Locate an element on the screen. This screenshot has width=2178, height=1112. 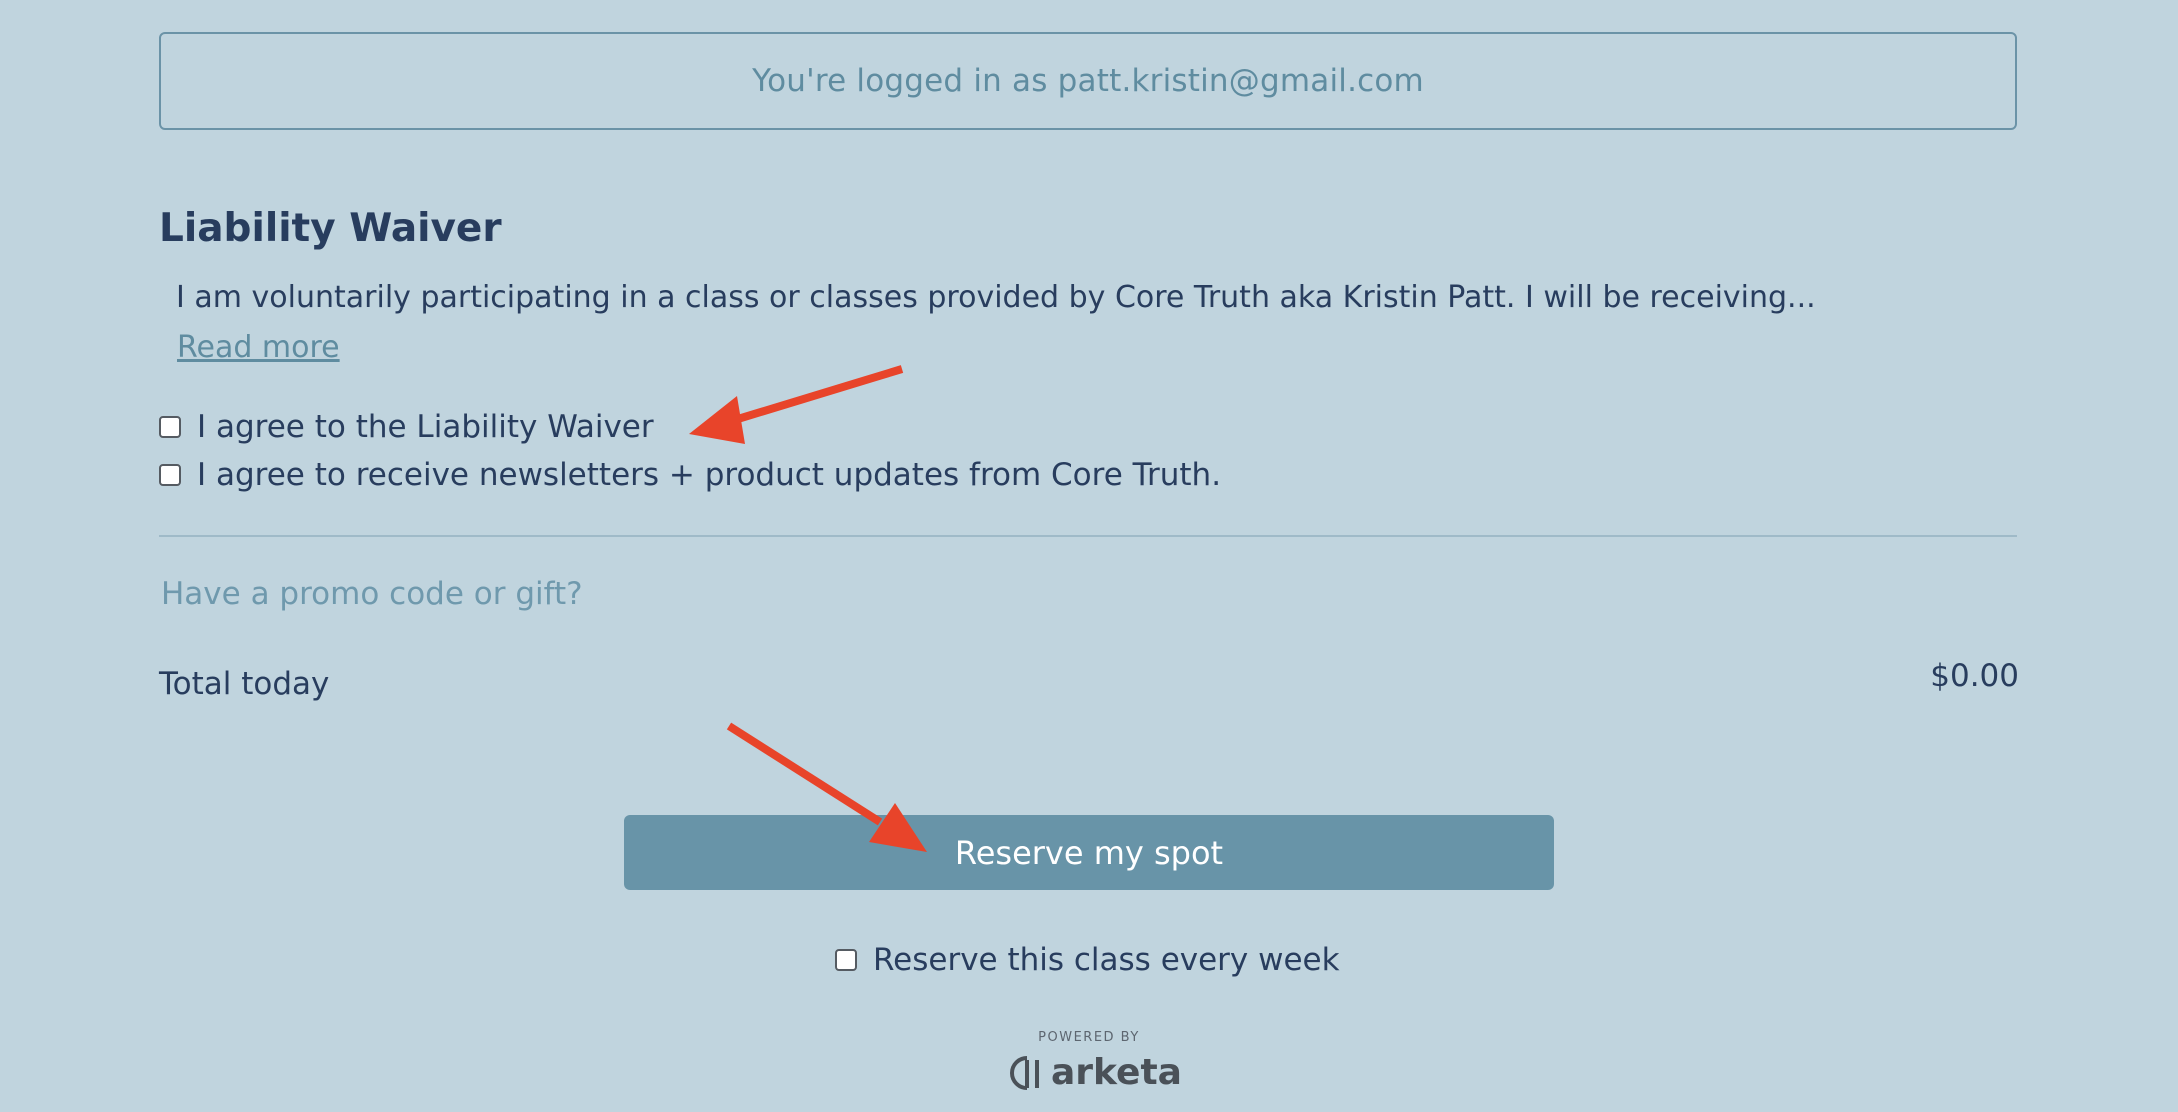
arketa-brand: arketa is located at coordinates (1094, 1072).